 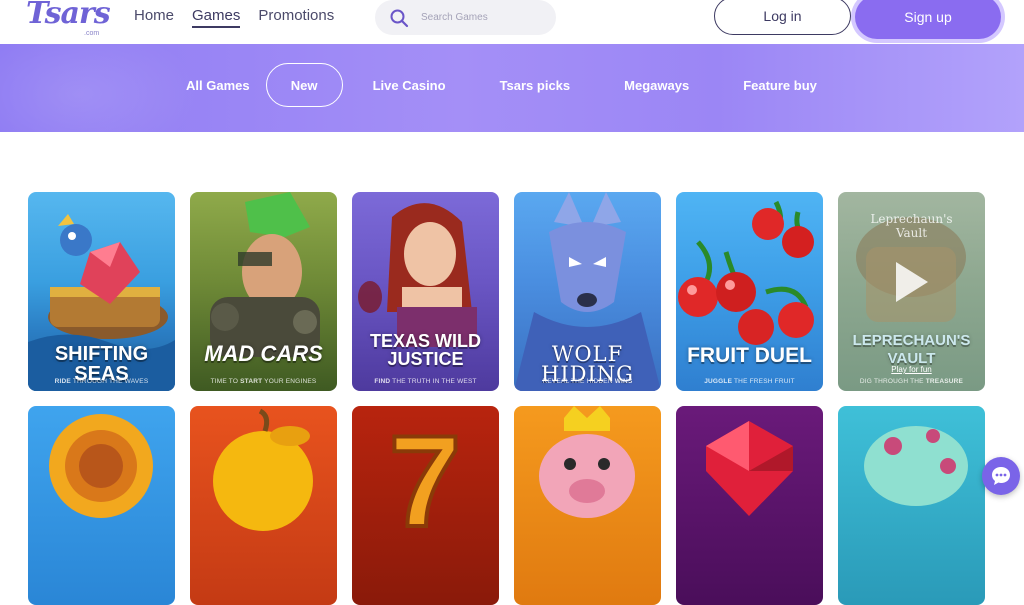 What do you see at coordinates (911, 226) in the screenshot?
I see `game-art-caption: Leprechaun's Vault` at bounding box center [911, 226].